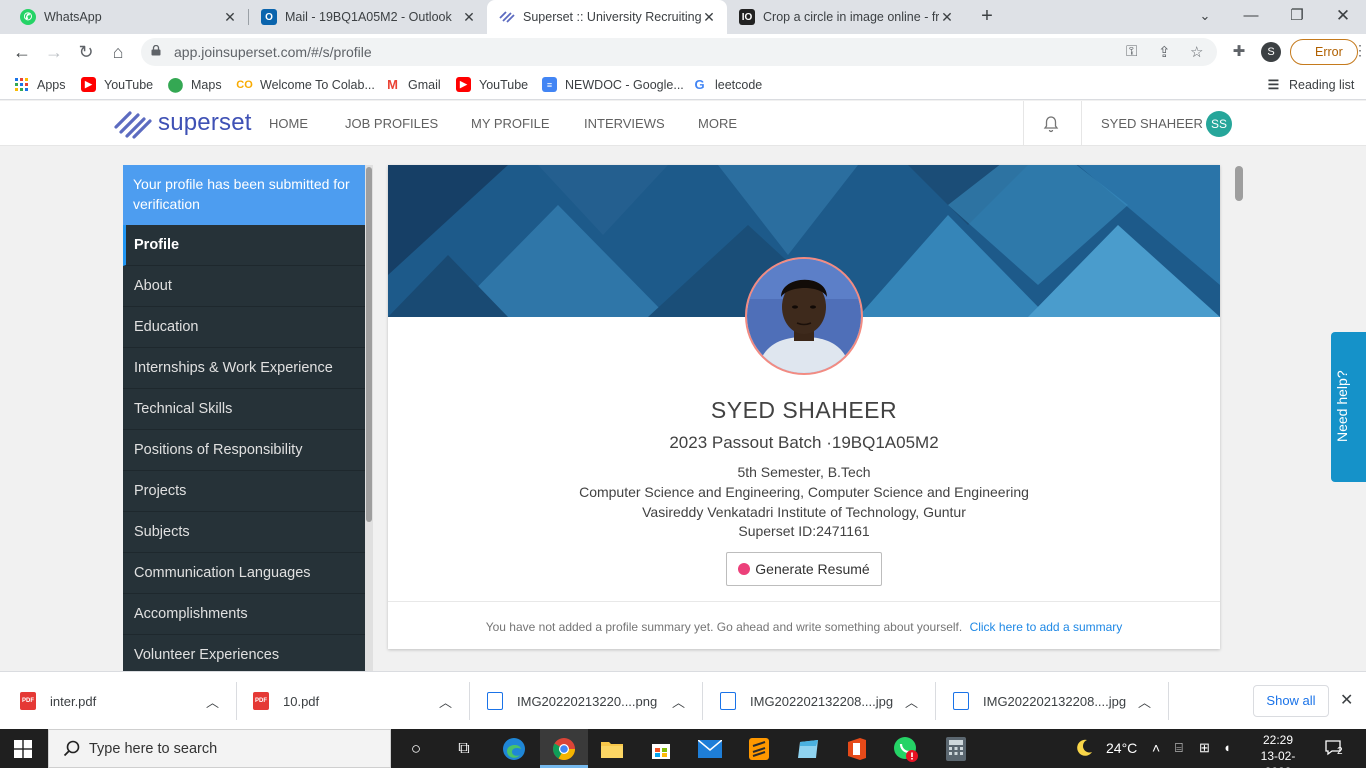  Describe the element at coordinates (117, 84) in the screenshot. I see `bookmark-youtube: ▶ YouTube` at that location.